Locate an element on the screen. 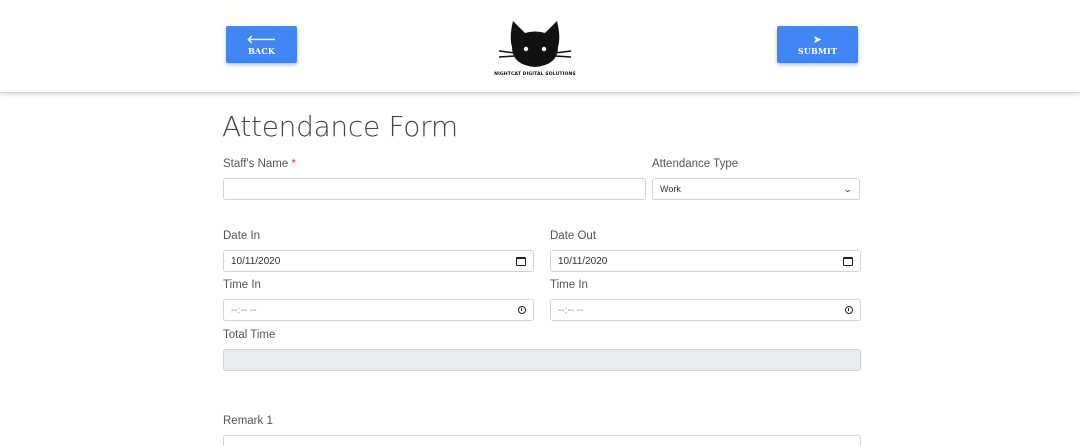 The height and width of the screenshot is (446, 1080). total-time-field is located at coordinates (542, 360).